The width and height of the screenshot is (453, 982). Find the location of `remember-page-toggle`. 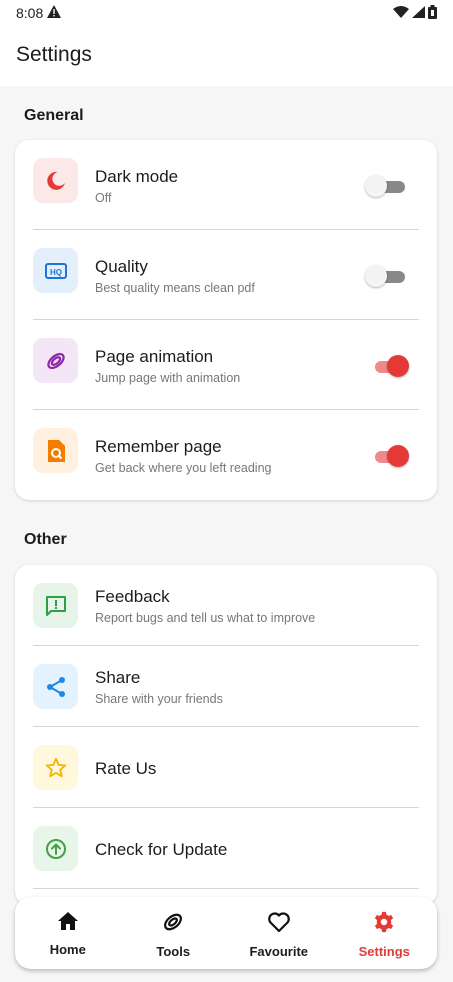

remember-page-toggle is located at coordinates (390, 456).